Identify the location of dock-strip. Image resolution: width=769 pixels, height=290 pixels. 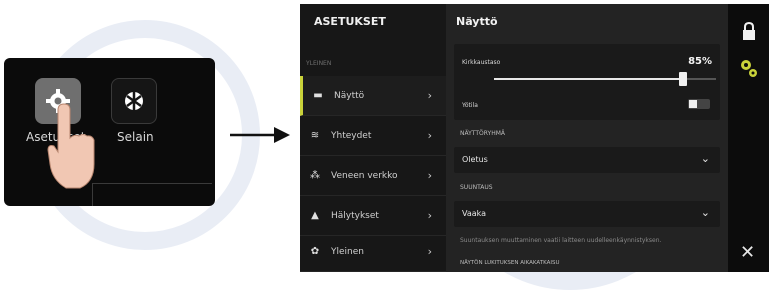
(152, 194).